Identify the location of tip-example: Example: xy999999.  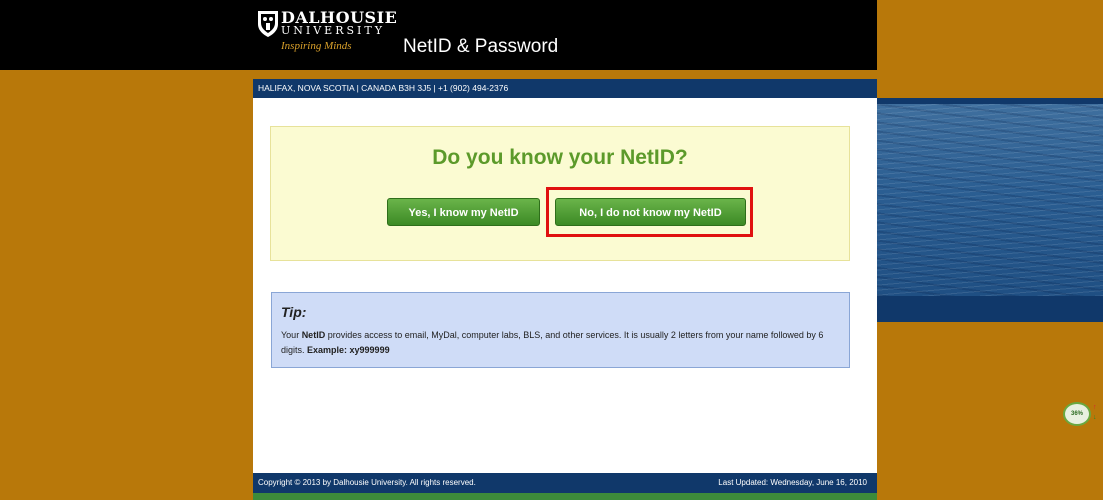
(348, 350).